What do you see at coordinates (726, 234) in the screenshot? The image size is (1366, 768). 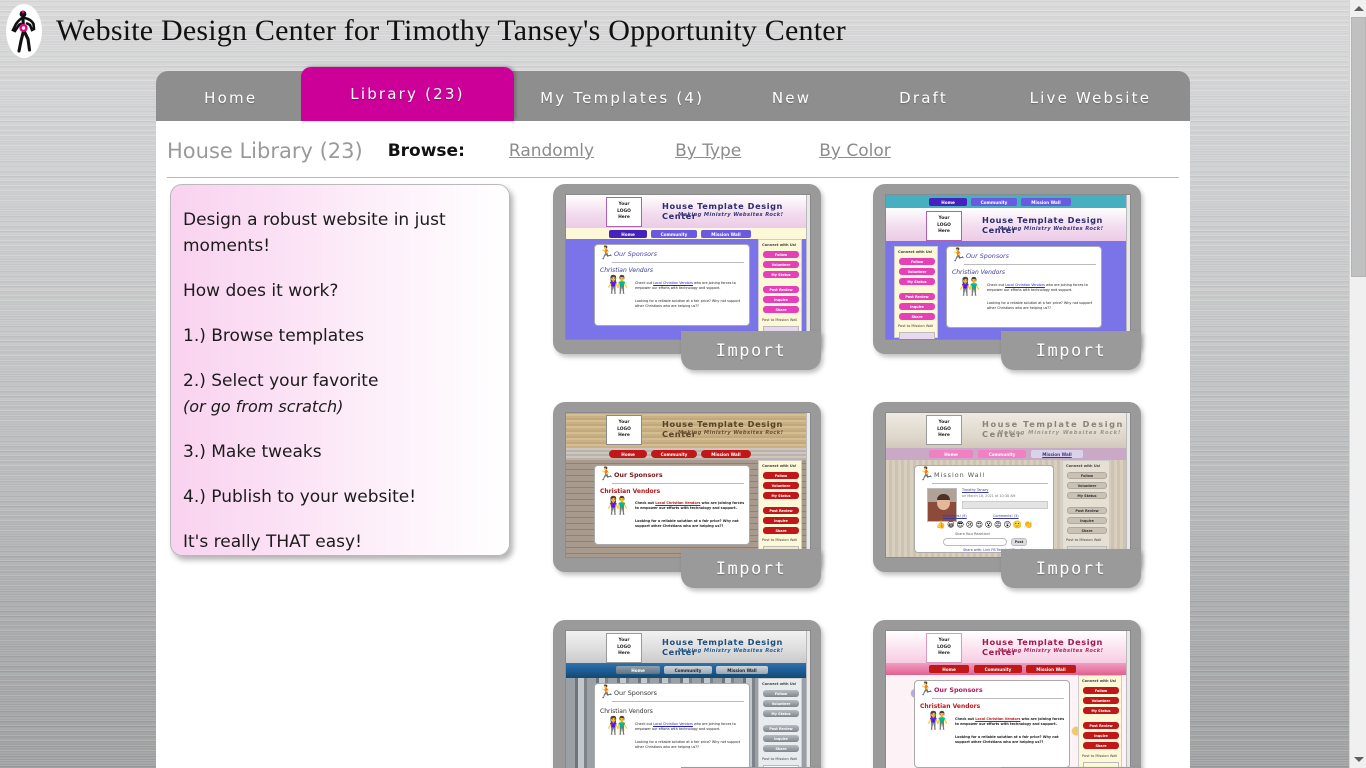 I see `mini-nav-mission-1: Mission Wall` at bounding box center [726, 234].